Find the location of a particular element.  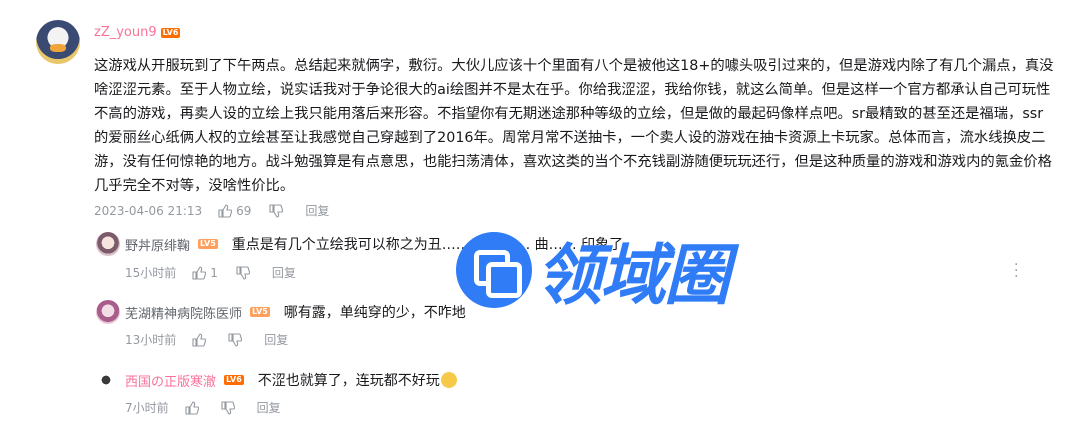

more-options-icon: · · · is located at coordinates (1016, 271).